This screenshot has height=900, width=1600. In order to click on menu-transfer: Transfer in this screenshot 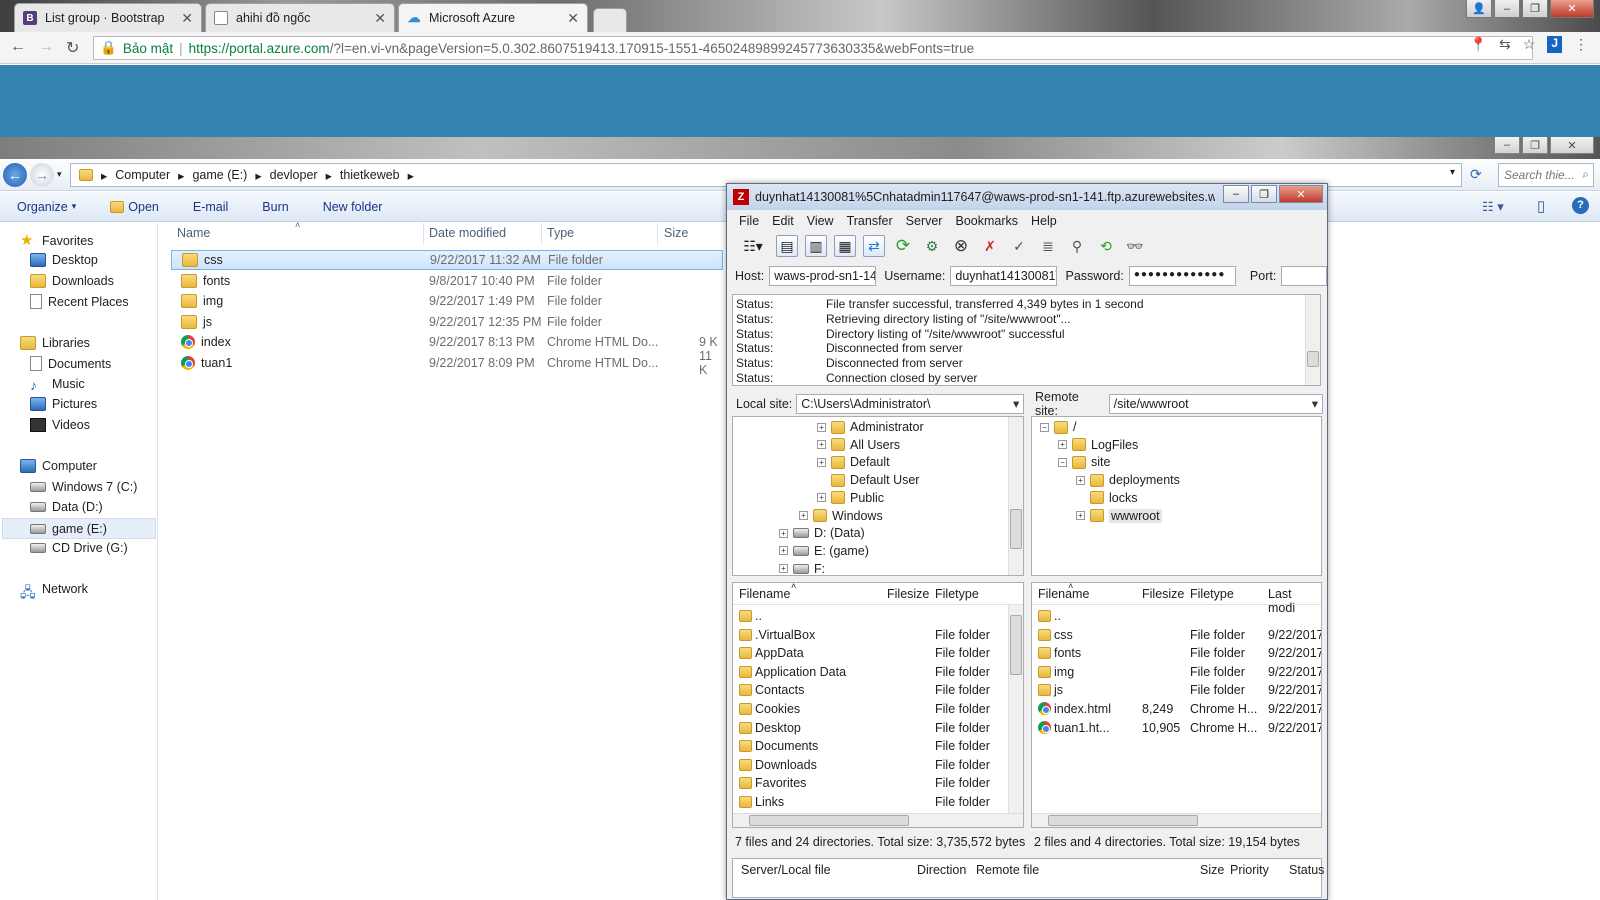, I will do `click(870, 221)`.